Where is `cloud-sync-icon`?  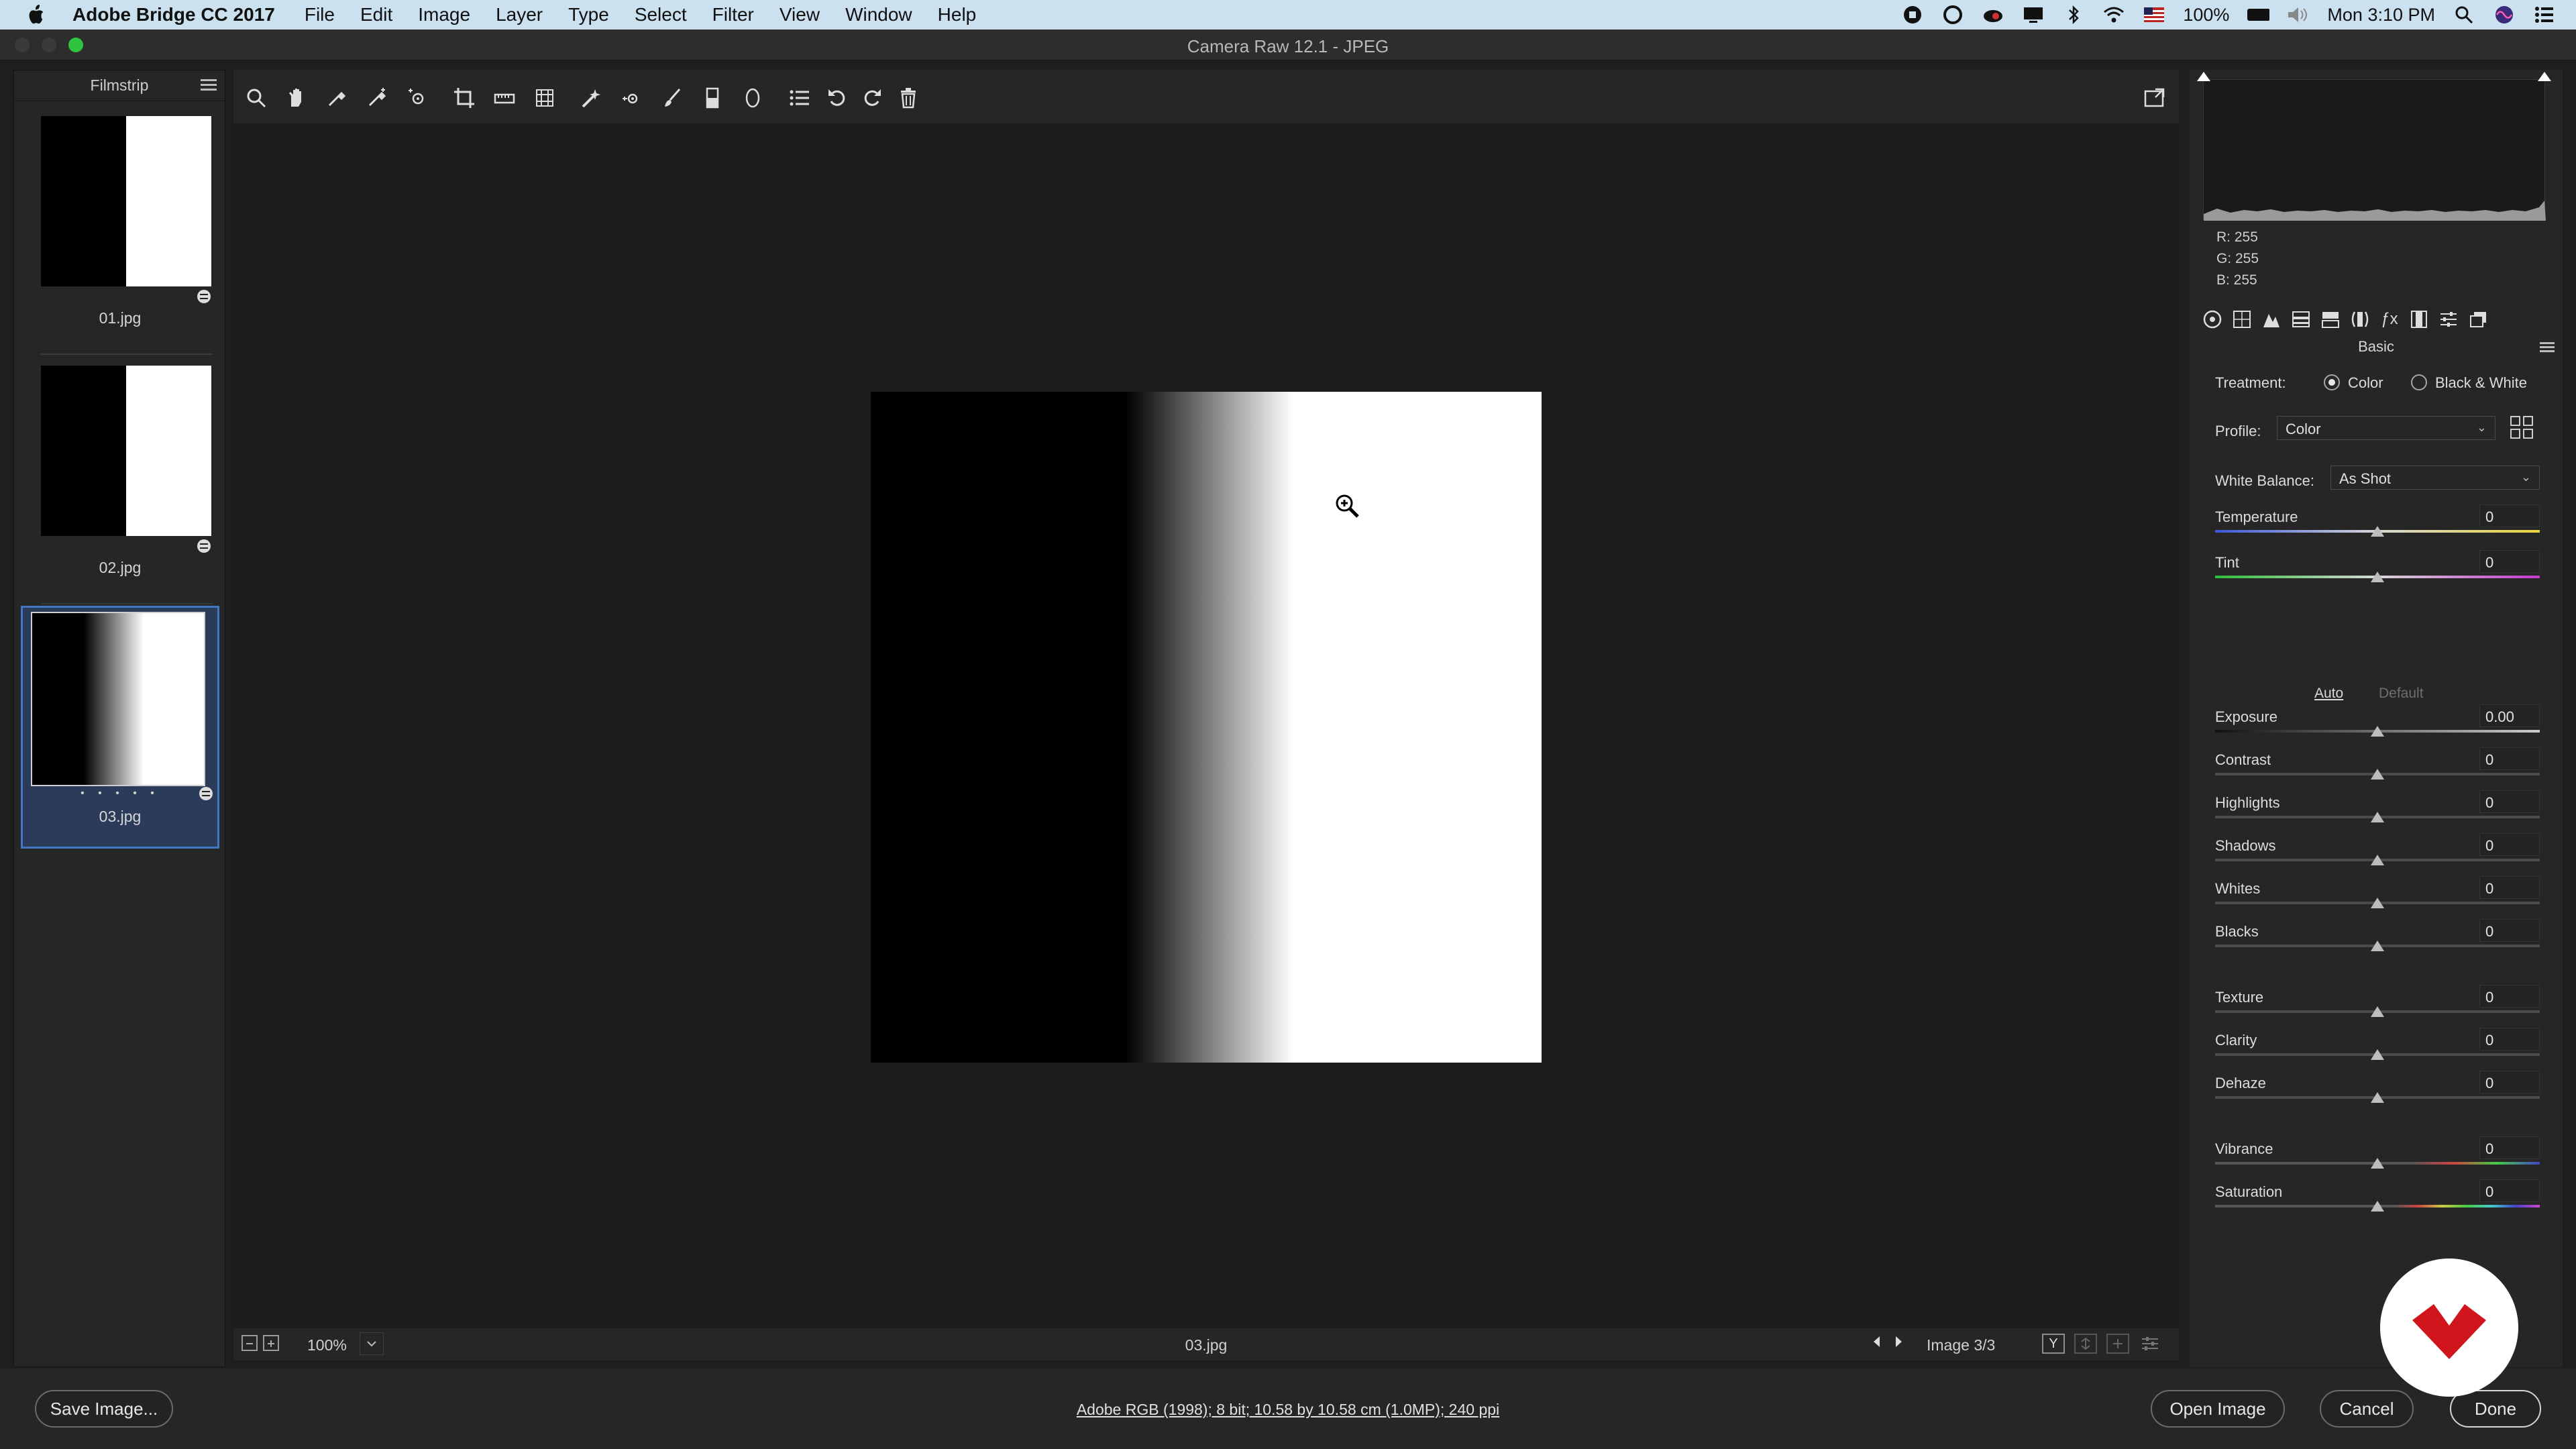 cloud-sync-icon is located at coordinates (1993, 15).